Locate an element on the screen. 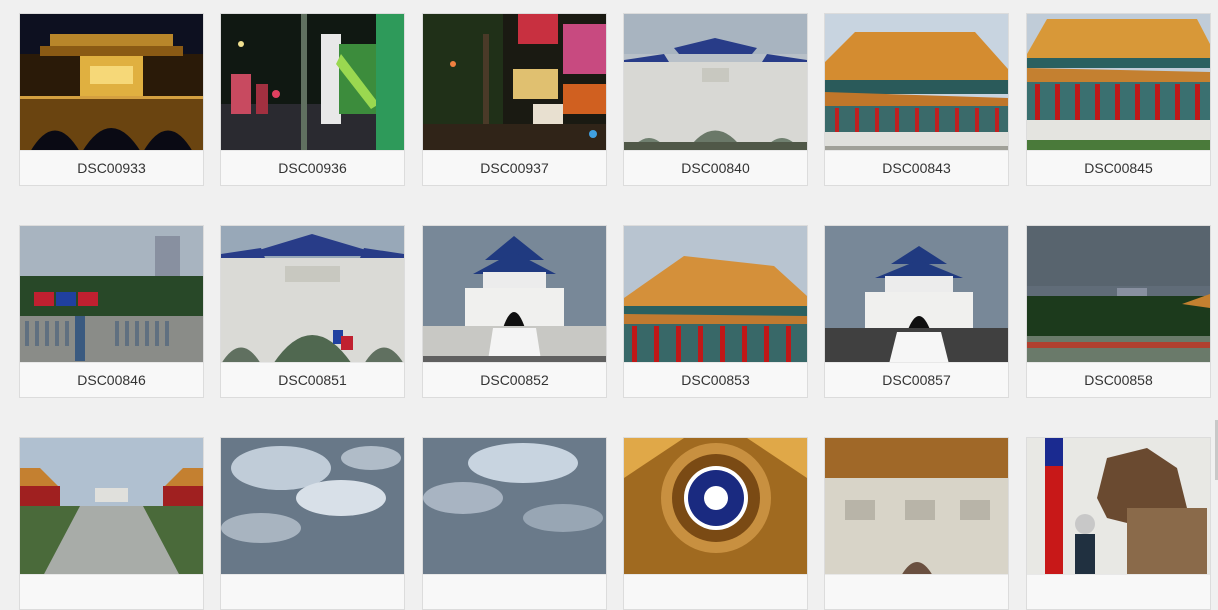 Image resolution: width=1218 pixels, height=610 pixels. photo-card: DSC00858 is located at coordinates (1118, 311).